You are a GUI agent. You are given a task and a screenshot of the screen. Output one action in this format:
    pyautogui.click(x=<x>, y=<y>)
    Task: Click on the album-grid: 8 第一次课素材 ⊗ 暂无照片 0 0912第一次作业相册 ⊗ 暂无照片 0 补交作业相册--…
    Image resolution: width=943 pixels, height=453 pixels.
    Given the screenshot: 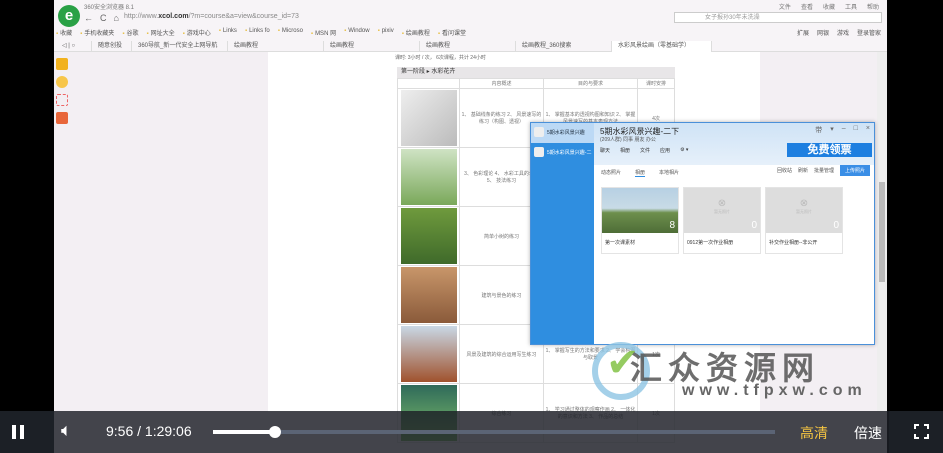 What is the action you would take?
    pyautogui.click(x=722, y=220)
    